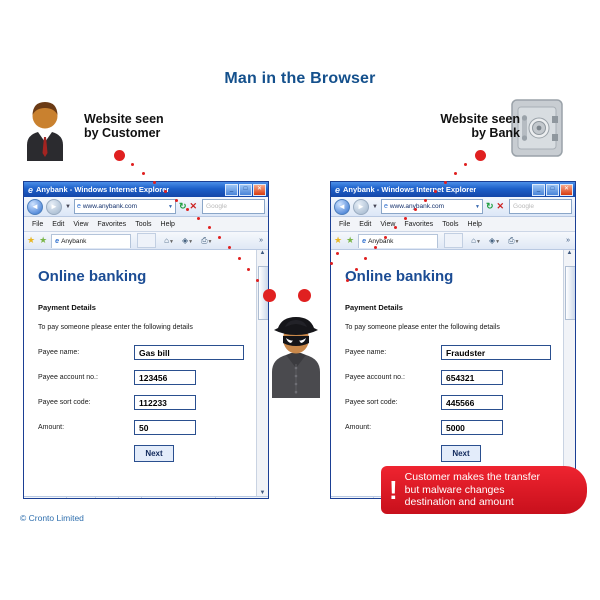 The image size is (600, 600). What do you see at coordinates (460, 402) in the screenshot?
I see `value-sort-code: 445566` at bounding box center [460, 402].